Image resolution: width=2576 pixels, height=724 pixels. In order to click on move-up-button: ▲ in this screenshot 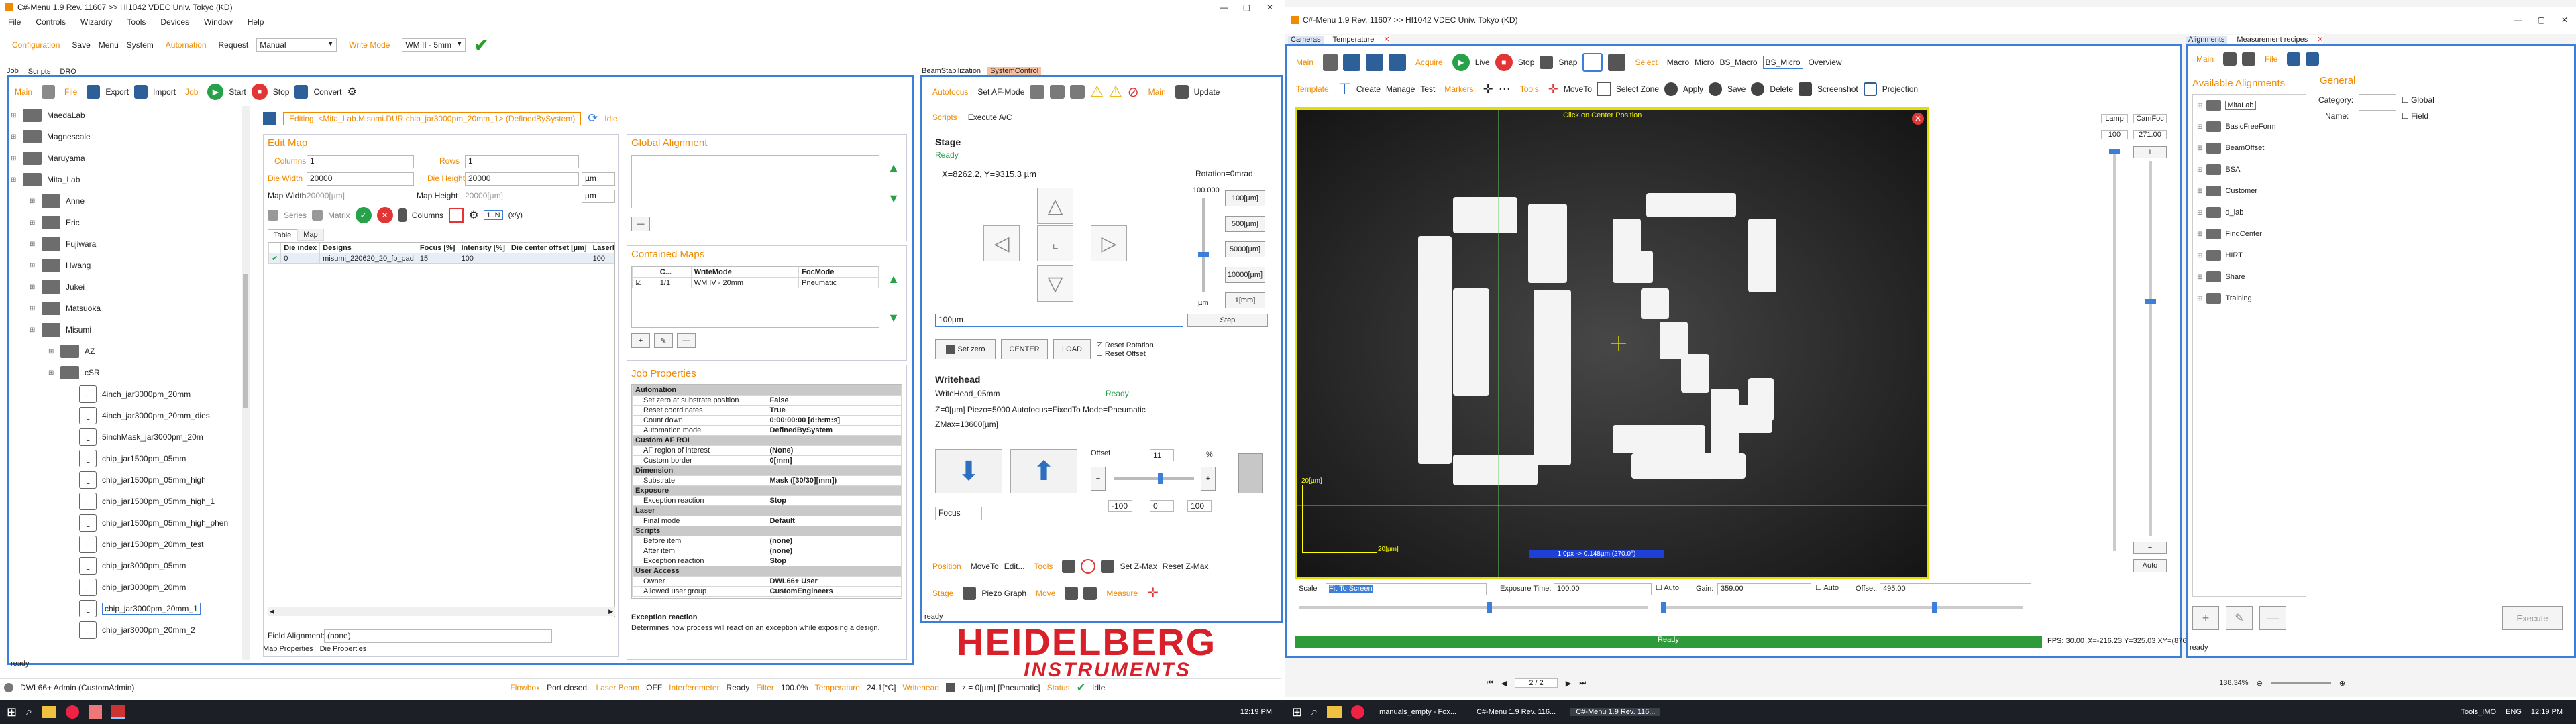, I will do `click(893, 279)`.